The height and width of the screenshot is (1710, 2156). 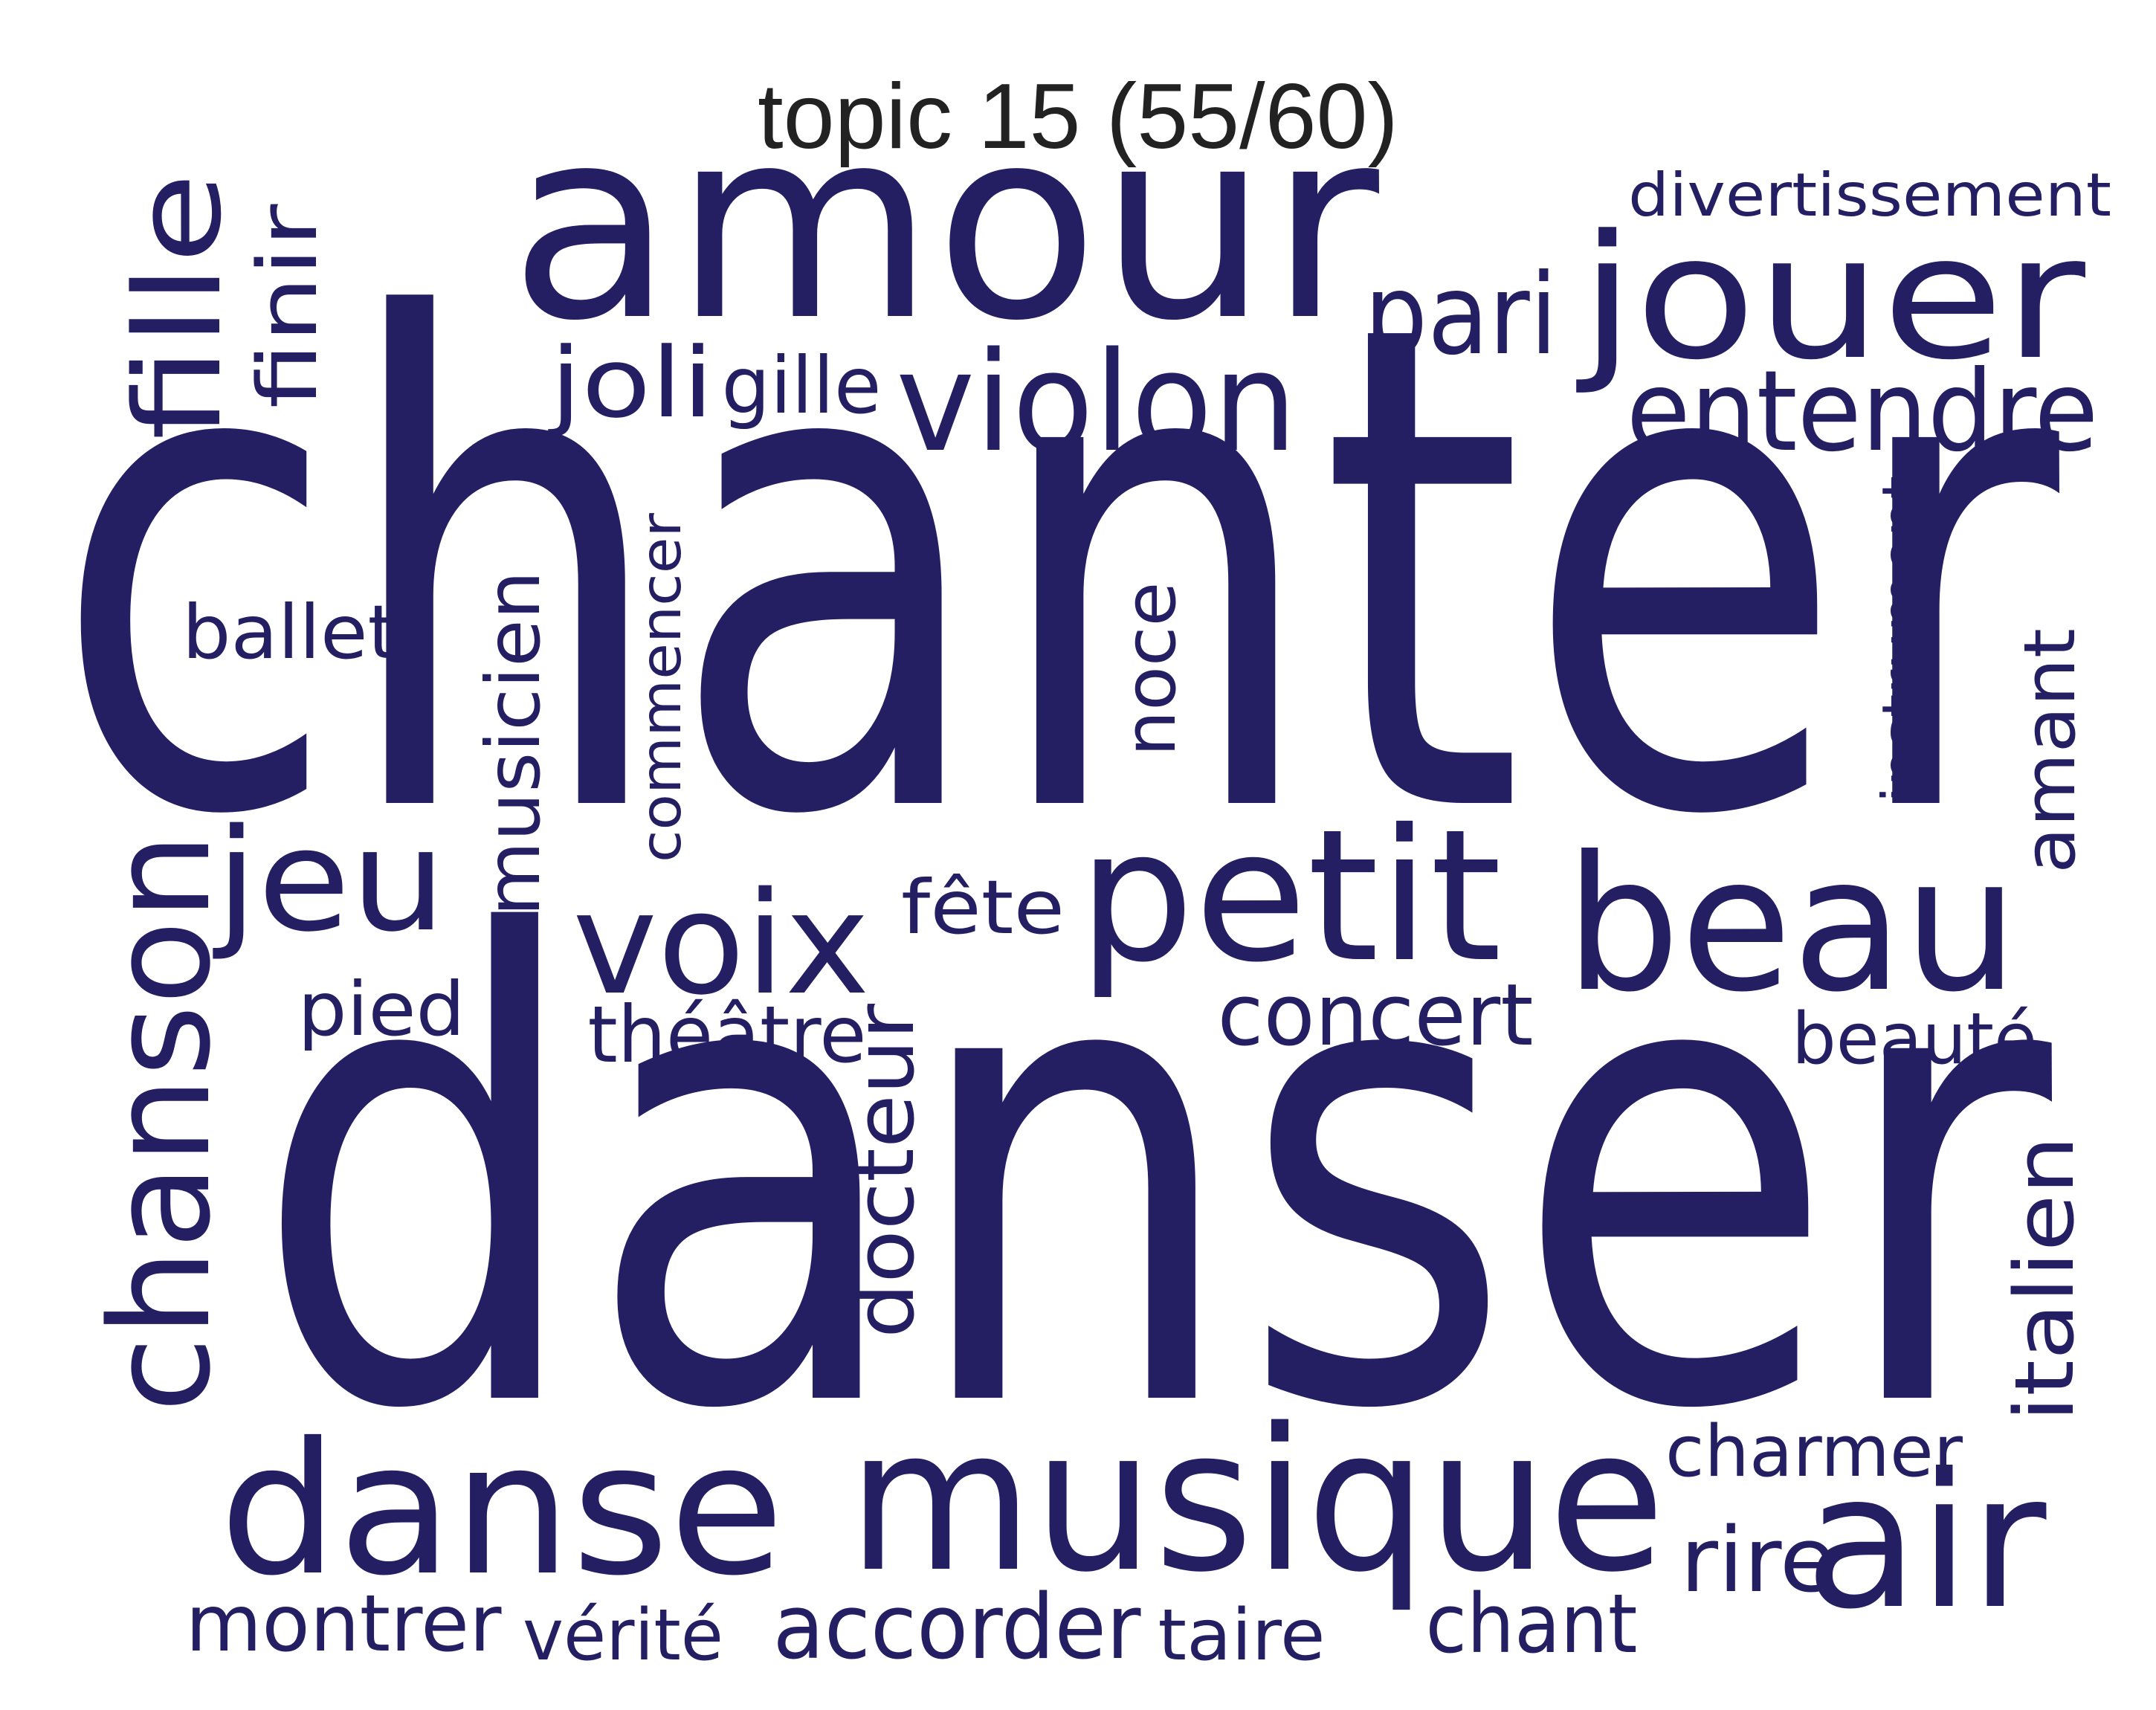 I want to click on word-charmer: charmer, so click(x=1814, y=1452).